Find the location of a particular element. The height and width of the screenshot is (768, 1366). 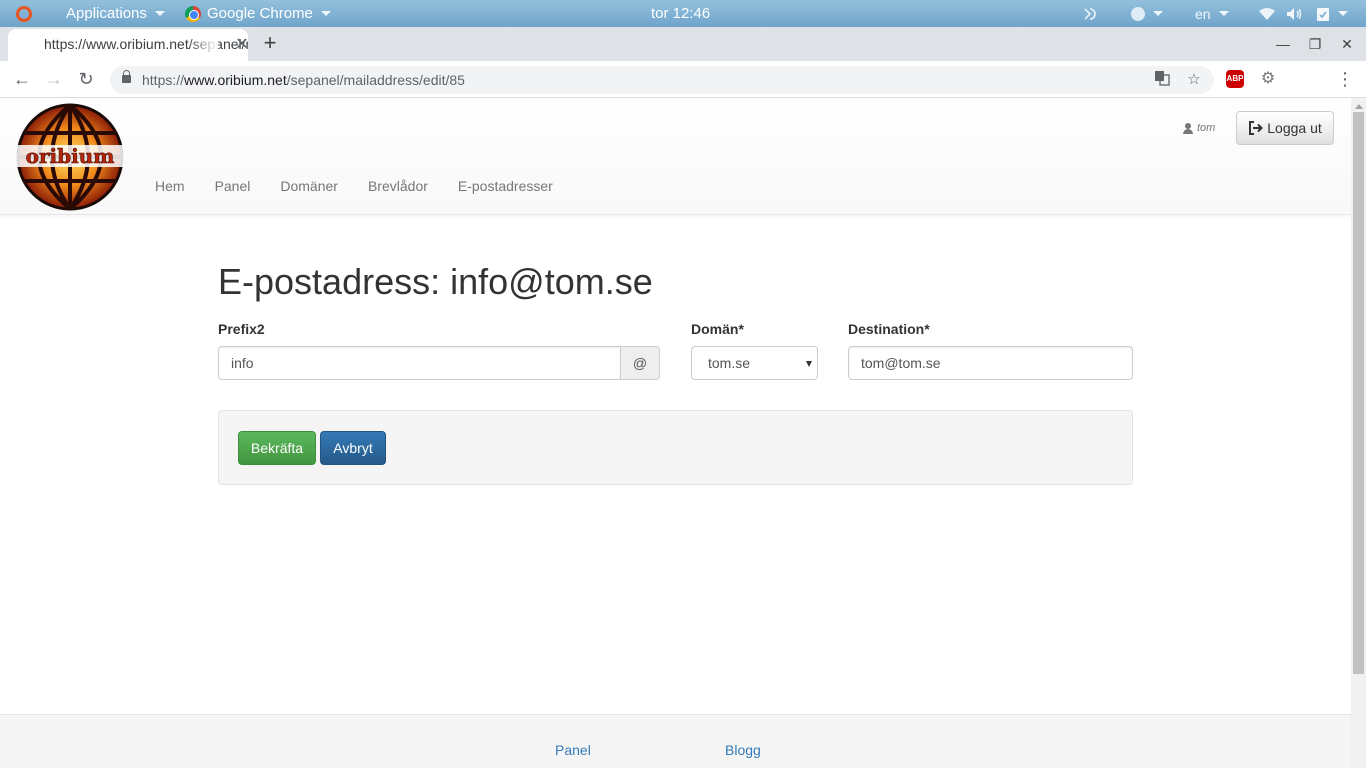

cancel-button: Avbryt is located at coordinates (353, 448).